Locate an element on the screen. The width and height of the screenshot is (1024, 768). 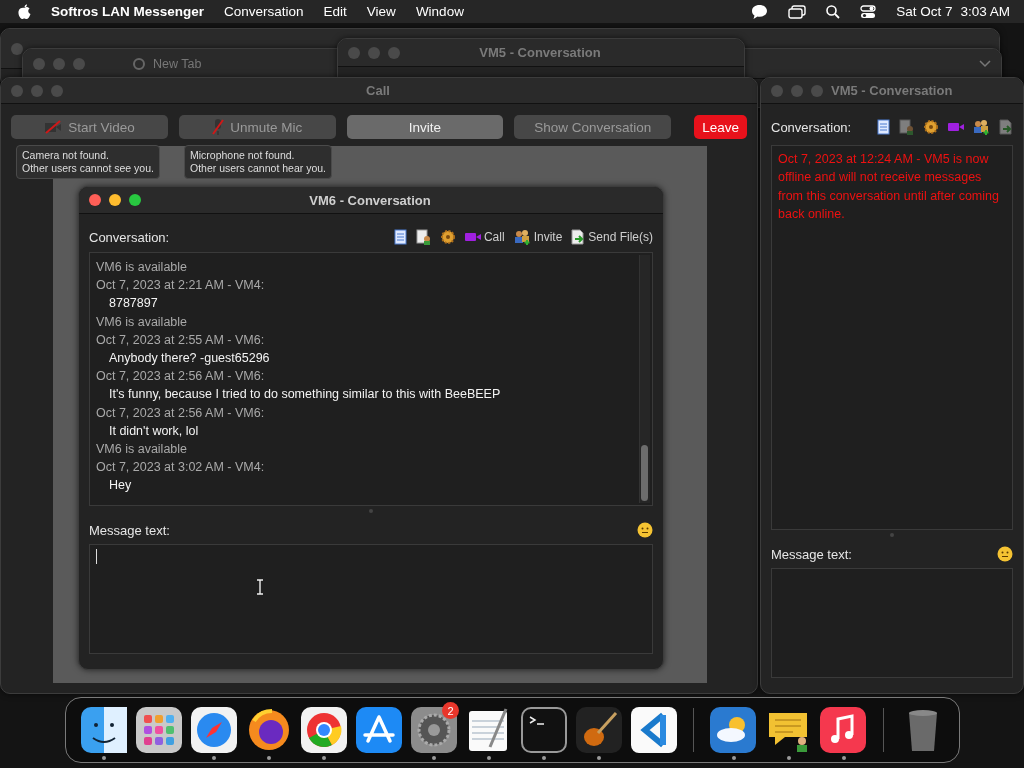
date-text: Sat Oct 7 is located at coordinates (924, 11).